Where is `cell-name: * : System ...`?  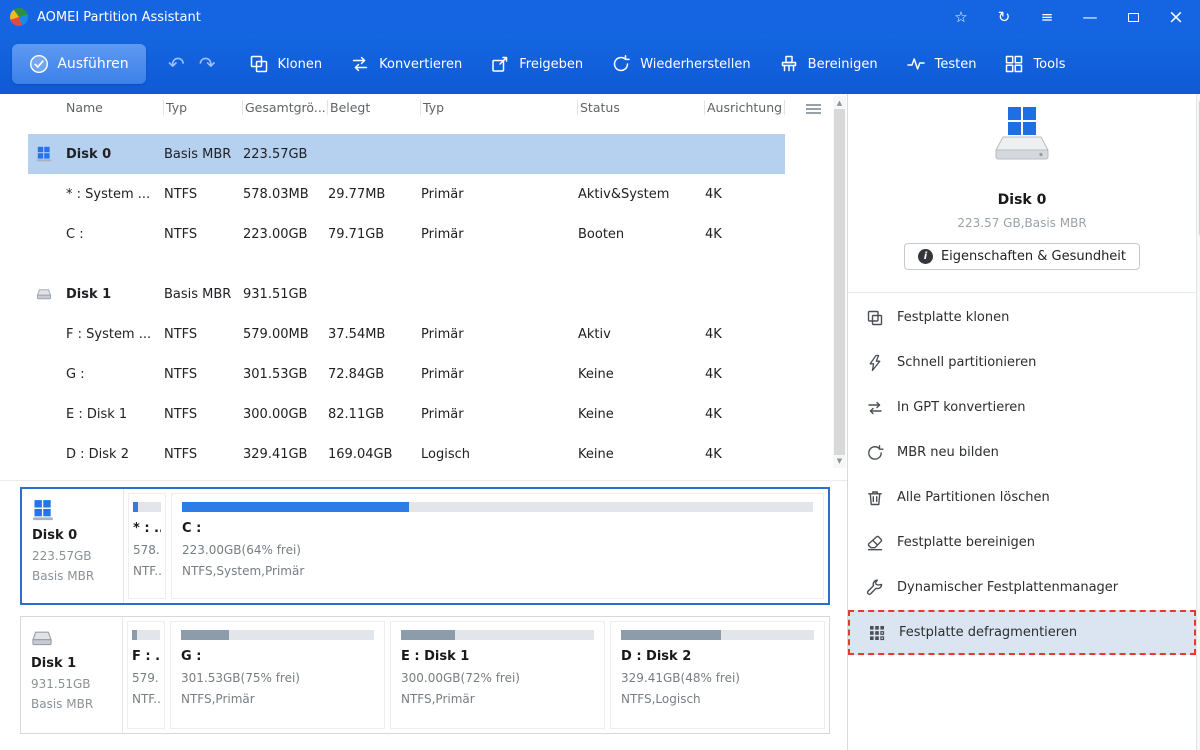
cell-name: * : System ... is located at coordinates (96, 194).